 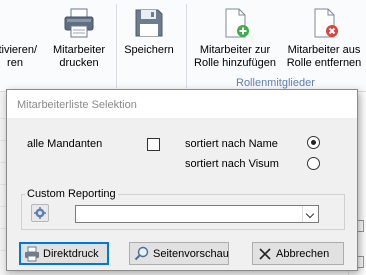 I want to click on custom-reporting-settings-button, so click(x=40, y=213).